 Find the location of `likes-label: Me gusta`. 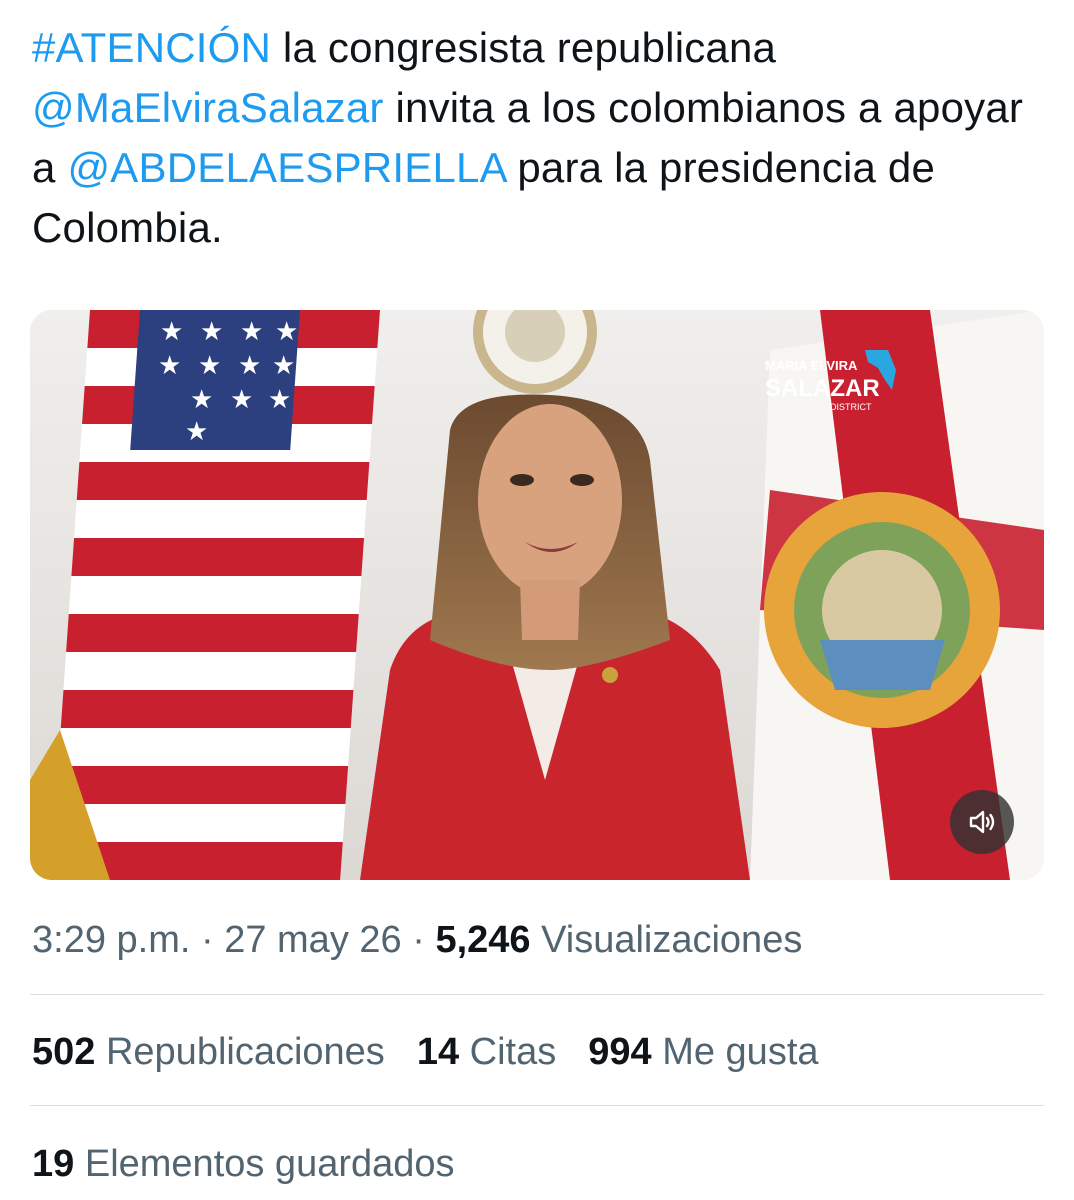

likes-label: Me gusta is located at coordinates (740, 1052).